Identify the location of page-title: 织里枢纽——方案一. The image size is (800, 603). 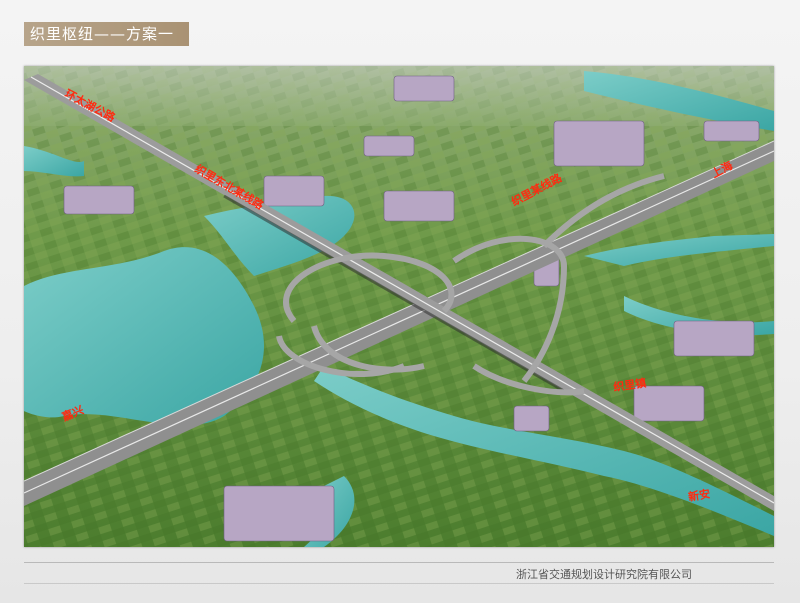
(106, 34).